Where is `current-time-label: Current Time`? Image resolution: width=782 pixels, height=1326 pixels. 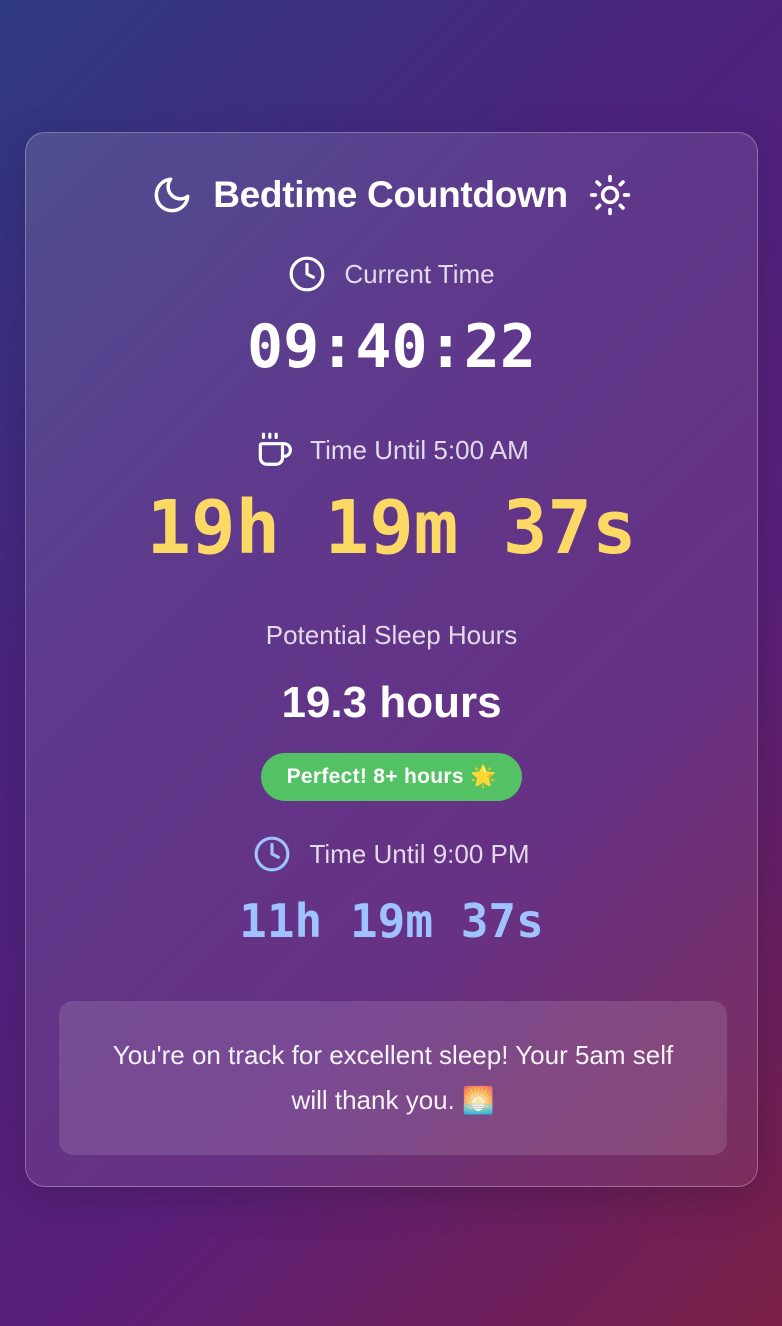 current-time-label: Current Time is located at coordinates (419, 273).